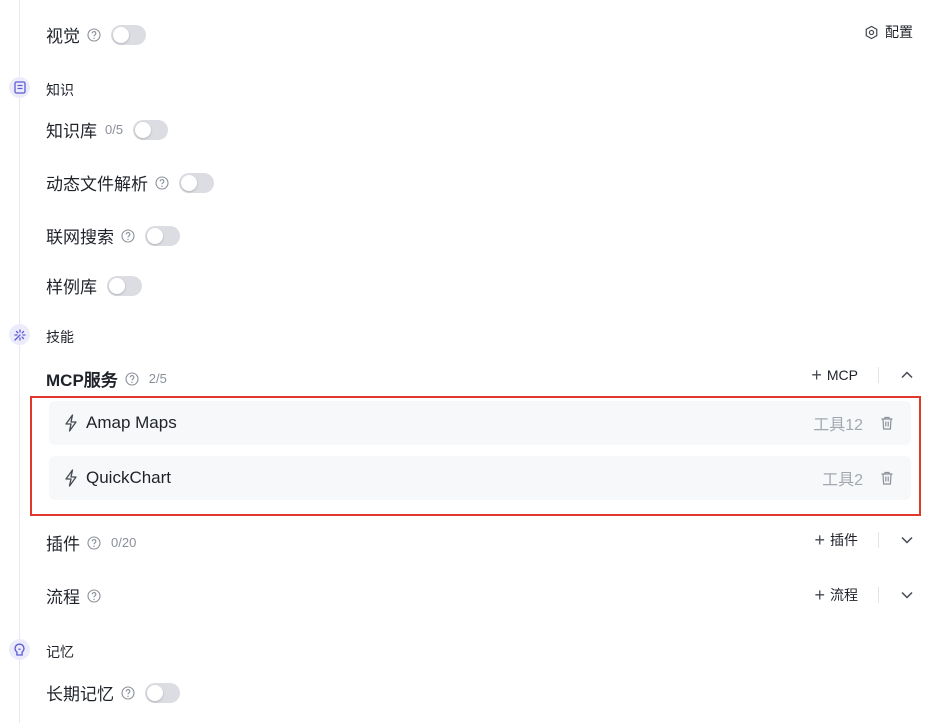  Describe the element at coordinates (157, 378) in the screenshot. I see `mcp-count: 2/5` at that location.